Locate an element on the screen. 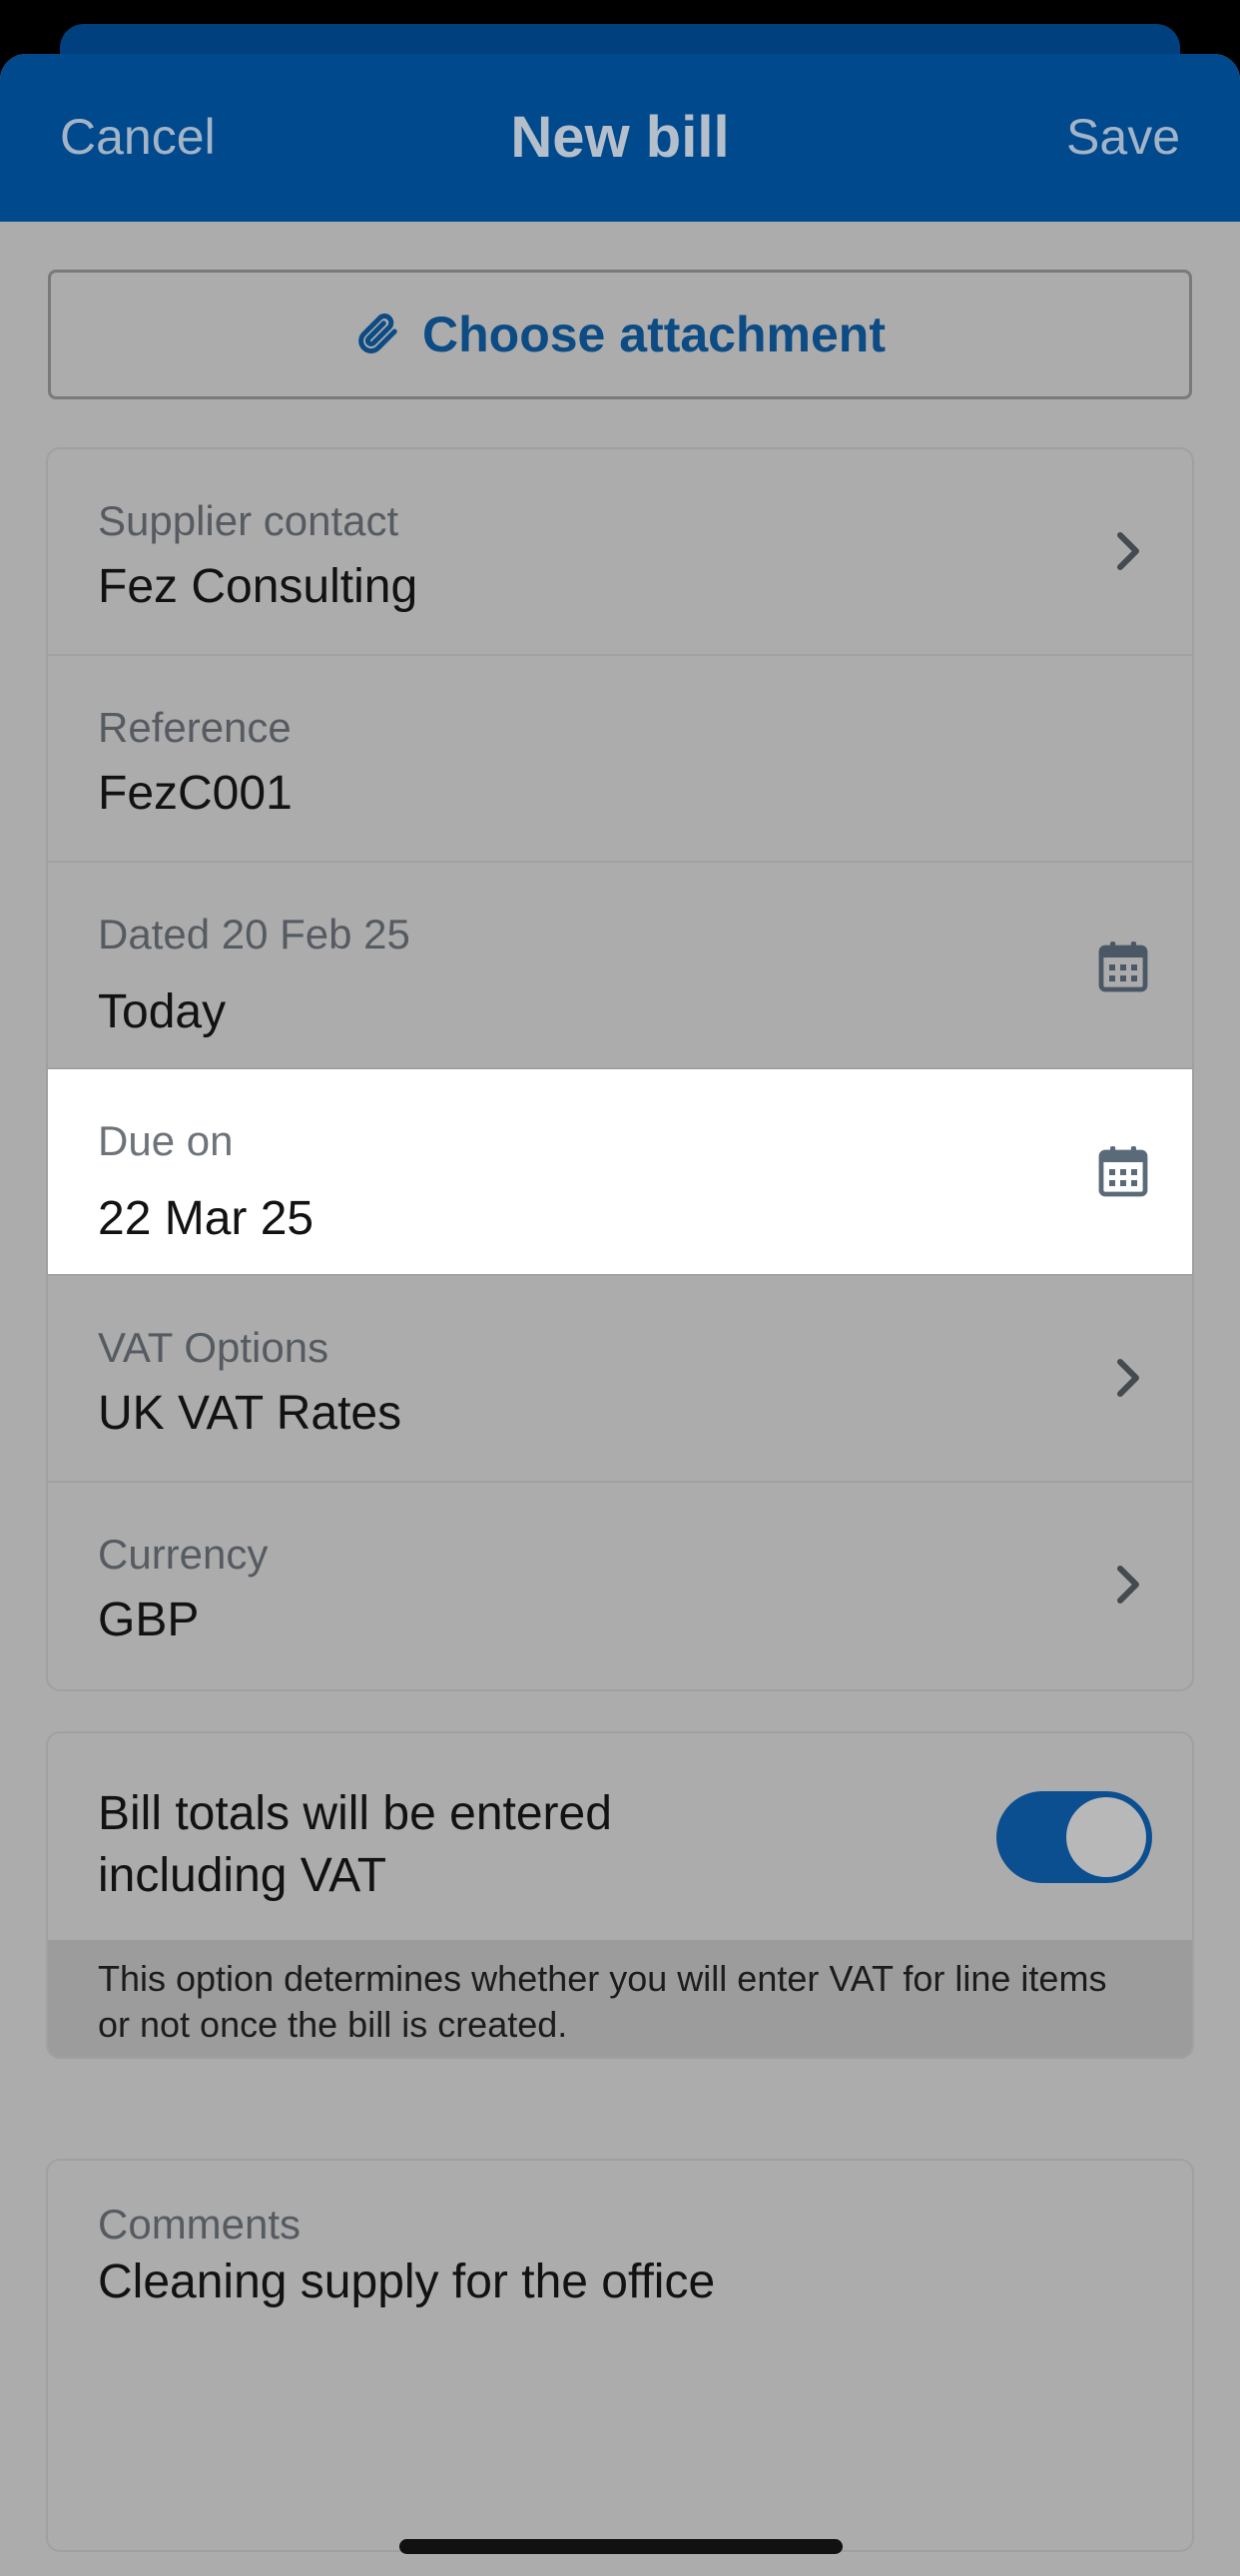 This screenshot has height=2576, width=1240. choose-attachment-button: Choose attachment is located at coordinates (620, 334).